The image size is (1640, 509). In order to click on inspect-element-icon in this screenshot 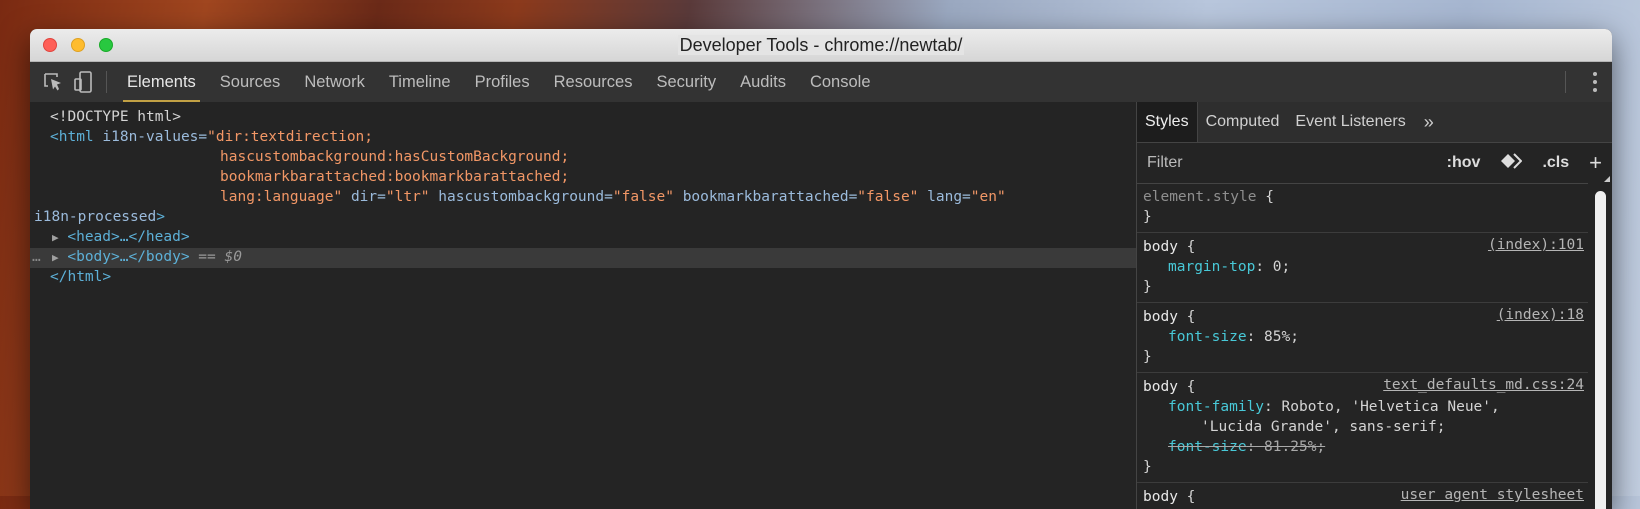, I will do `click(53, 82)`.